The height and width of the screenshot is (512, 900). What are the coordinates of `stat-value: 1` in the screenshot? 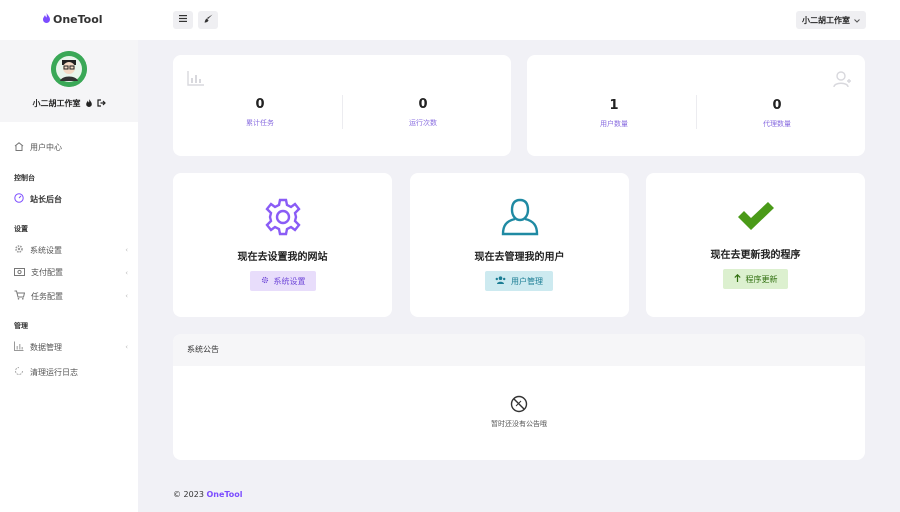 It's located at (614, 105).